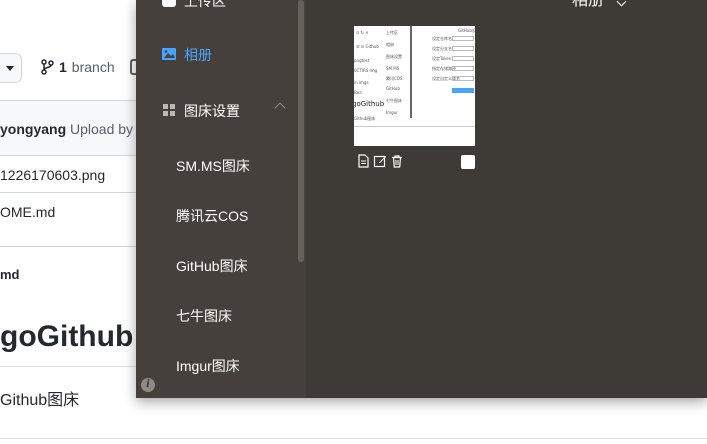  What do you see at coordinates (33, 129) in the screenshot?
I see `commit-author: yongyang` at bounding box center [33, 129].